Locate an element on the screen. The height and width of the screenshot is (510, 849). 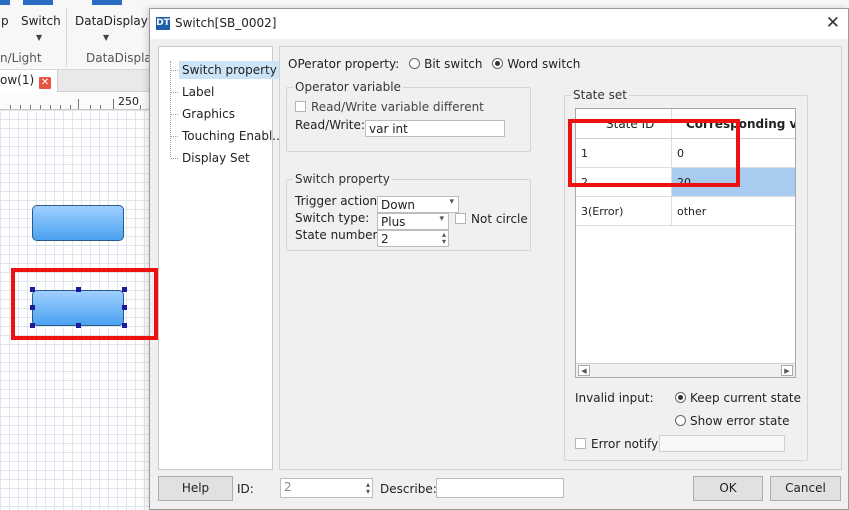
trigger-action-select: Down ▾ is located at coordinates (418, 204).